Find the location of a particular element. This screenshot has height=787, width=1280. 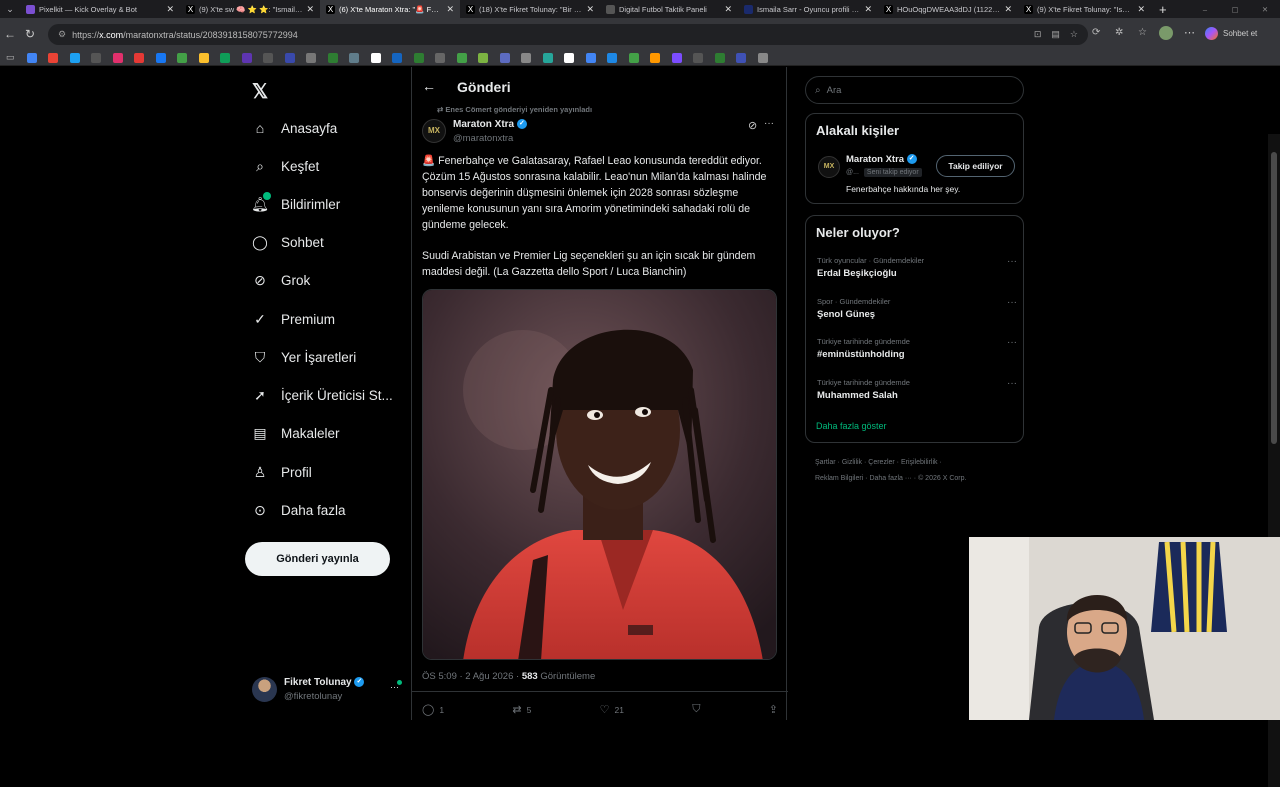

browser-tab: Pixelkit — Kick Overlay & Bot ✕ is located at coordinates (100, 9).